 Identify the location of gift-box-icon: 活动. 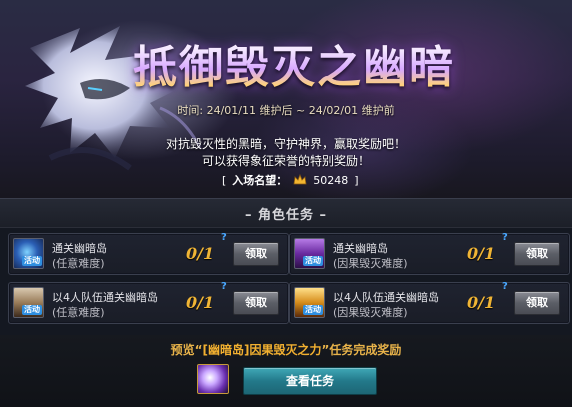
(28, 302).